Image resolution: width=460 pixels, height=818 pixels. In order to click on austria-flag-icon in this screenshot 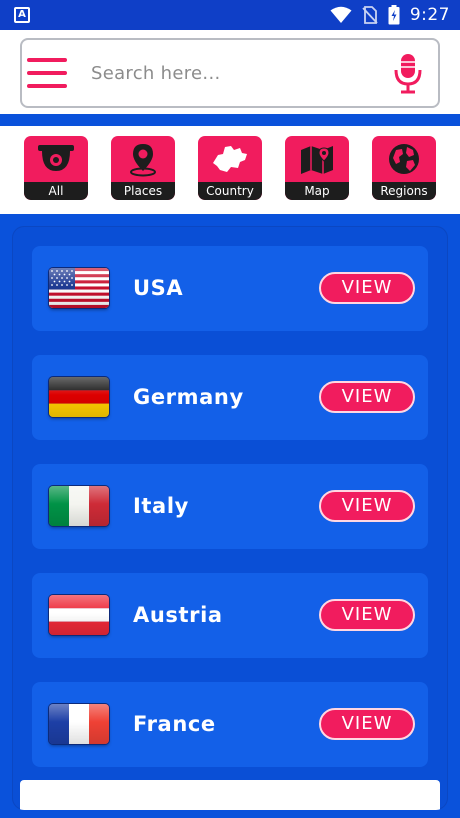, I will do `click(79, 615)`.